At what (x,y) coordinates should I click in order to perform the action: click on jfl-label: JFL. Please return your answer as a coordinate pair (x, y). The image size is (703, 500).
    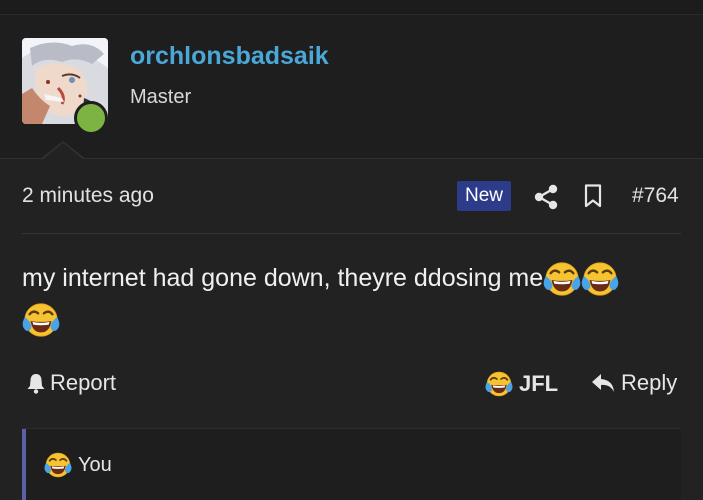
    Looking at the image, I should click on (539, 383).